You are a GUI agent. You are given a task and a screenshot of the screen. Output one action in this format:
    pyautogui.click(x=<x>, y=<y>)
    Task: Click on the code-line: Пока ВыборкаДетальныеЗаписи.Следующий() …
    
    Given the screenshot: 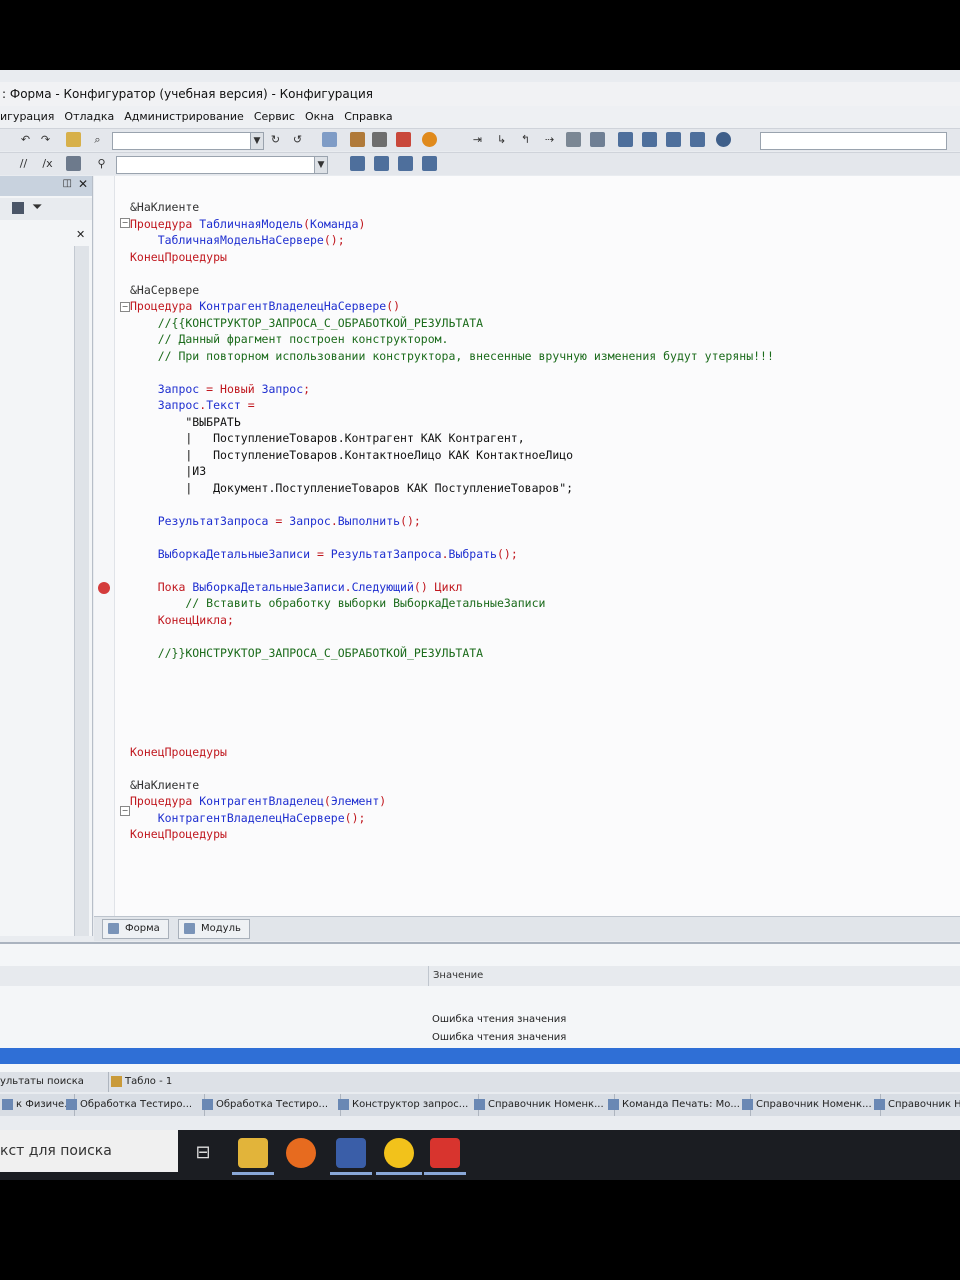 What is the action you would take?
    pyautogui.click(x=296, y=587)
    